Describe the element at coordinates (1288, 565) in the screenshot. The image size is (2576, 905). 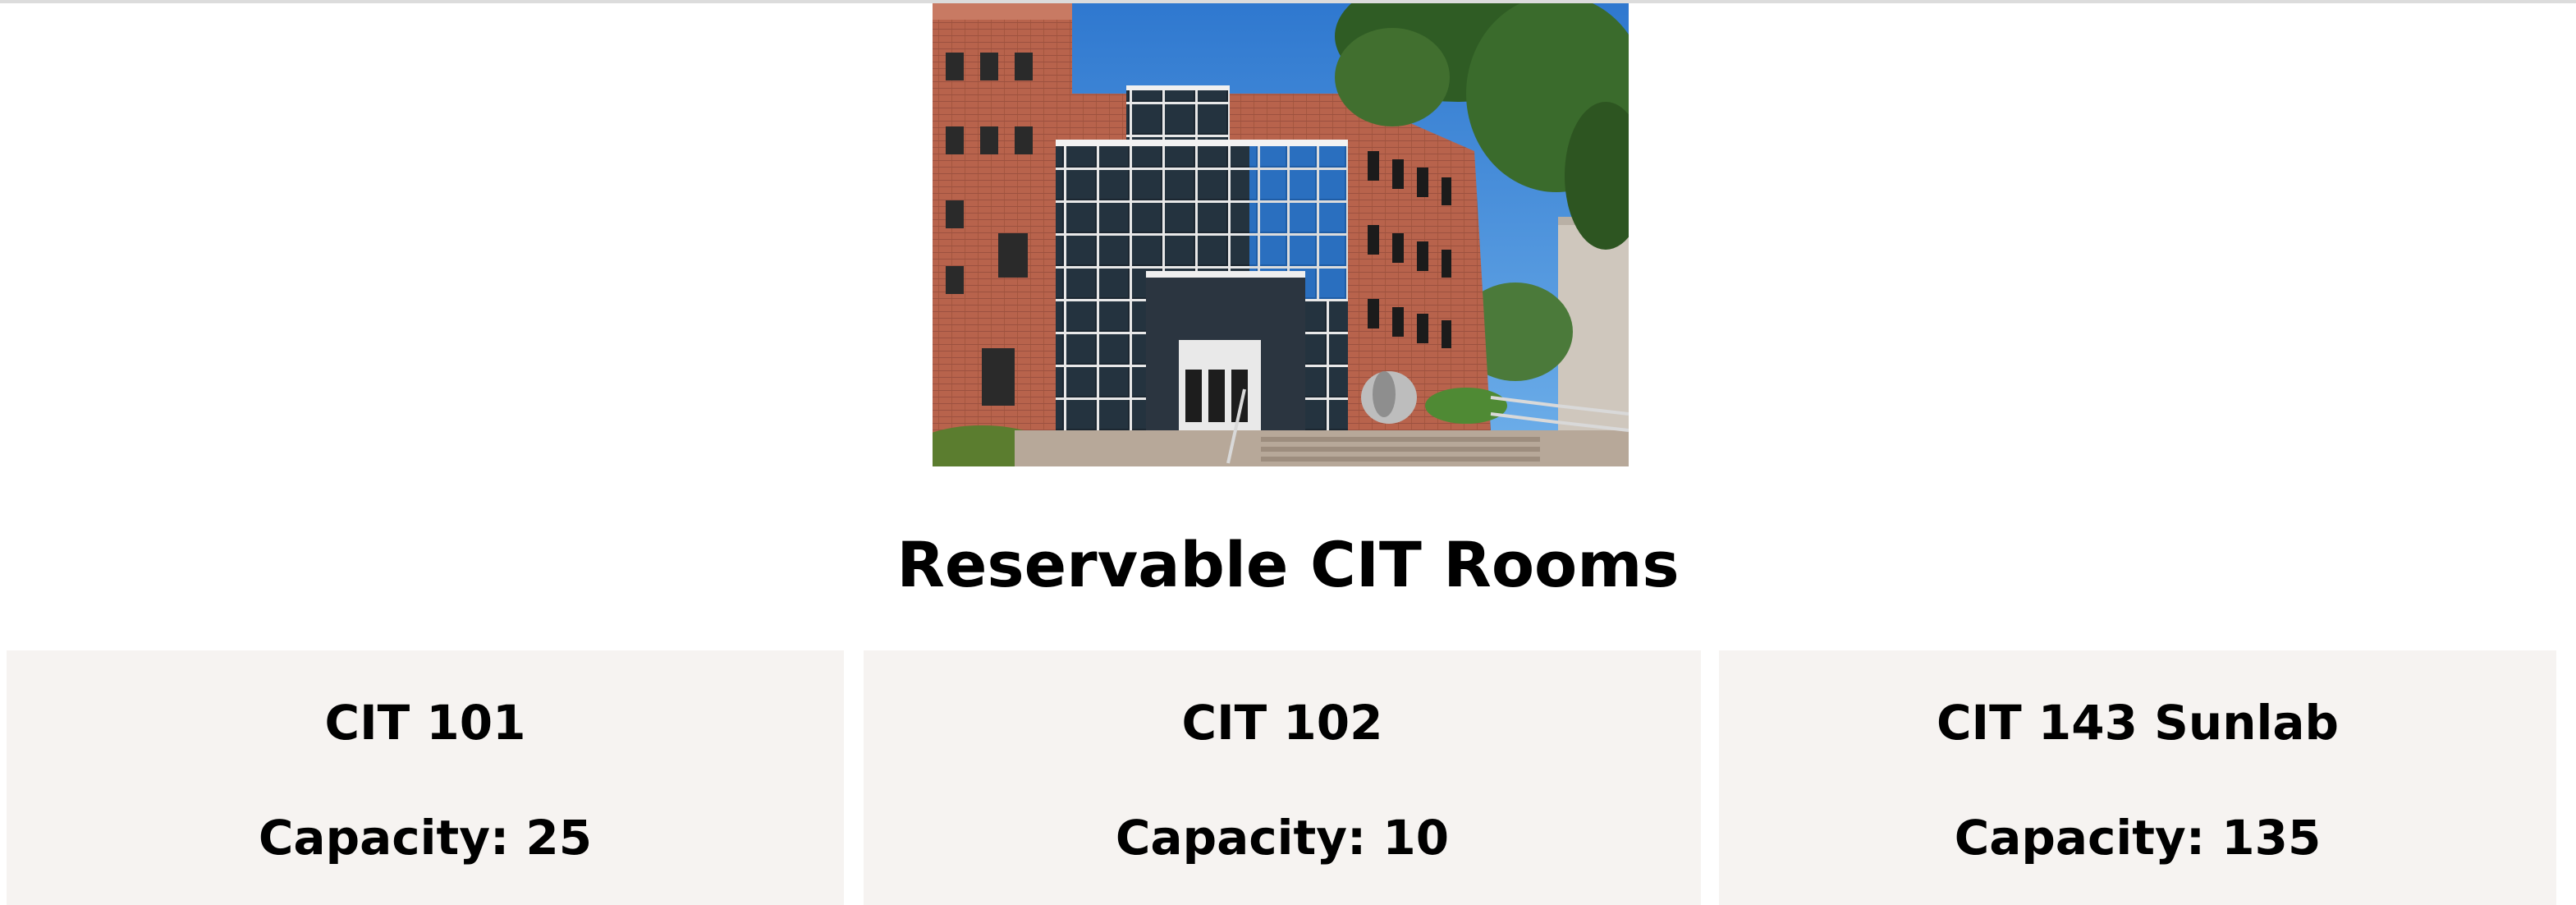
I see `page-title: Reservable CIT Rooms` at that location.